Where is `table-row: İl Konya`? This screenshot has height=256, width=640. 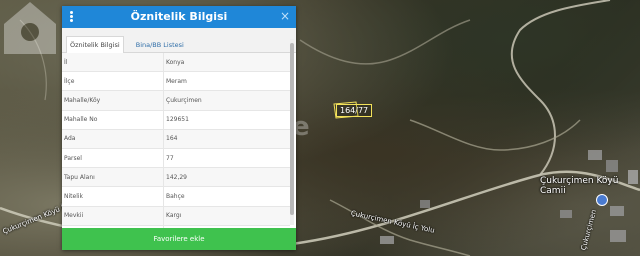 table-row: İl Konya is located at coordinates (176, 63).